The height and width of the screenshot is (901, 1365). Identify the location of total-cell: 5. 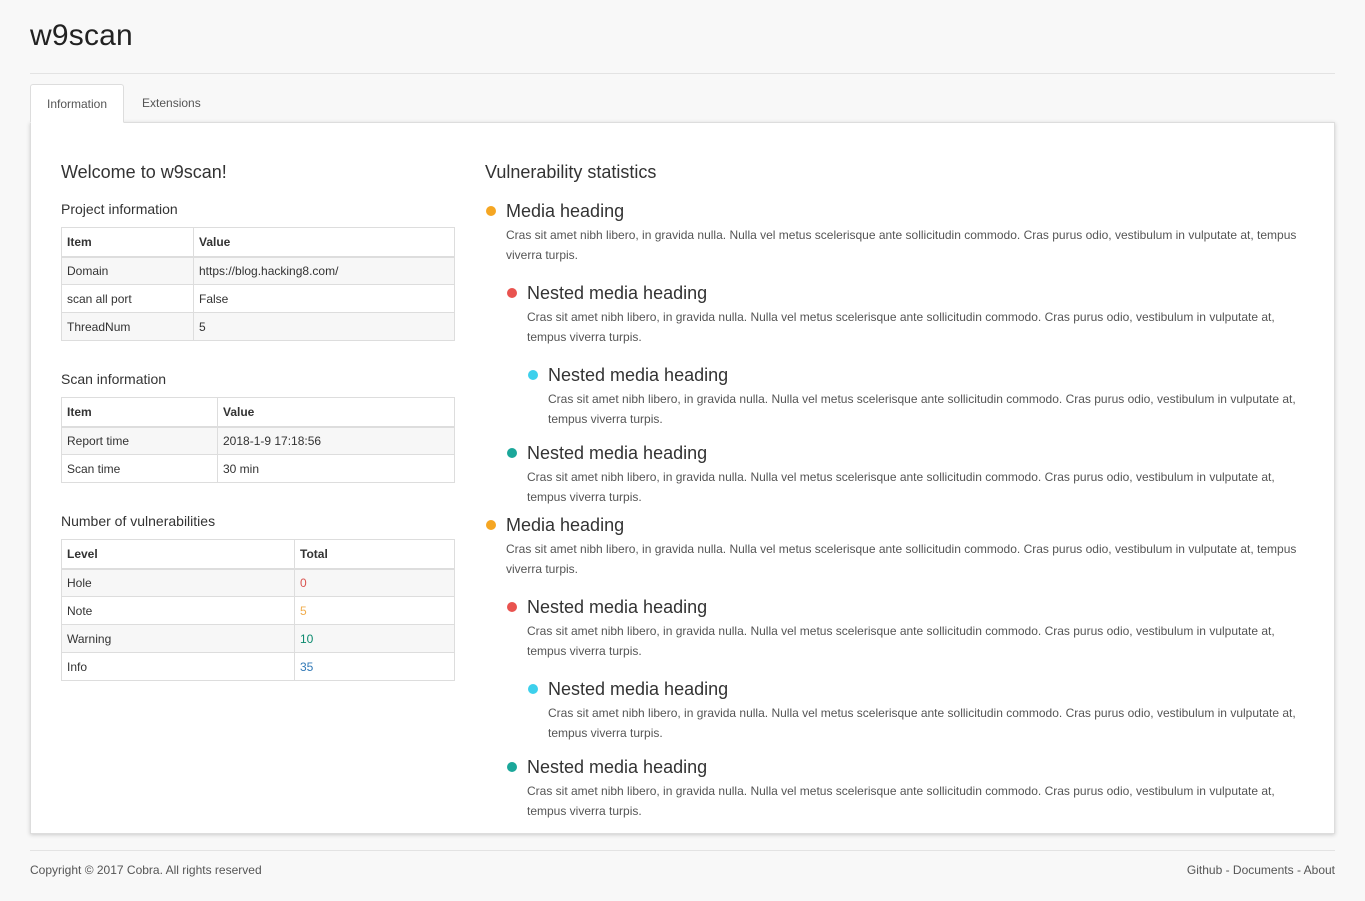
(374, 610).